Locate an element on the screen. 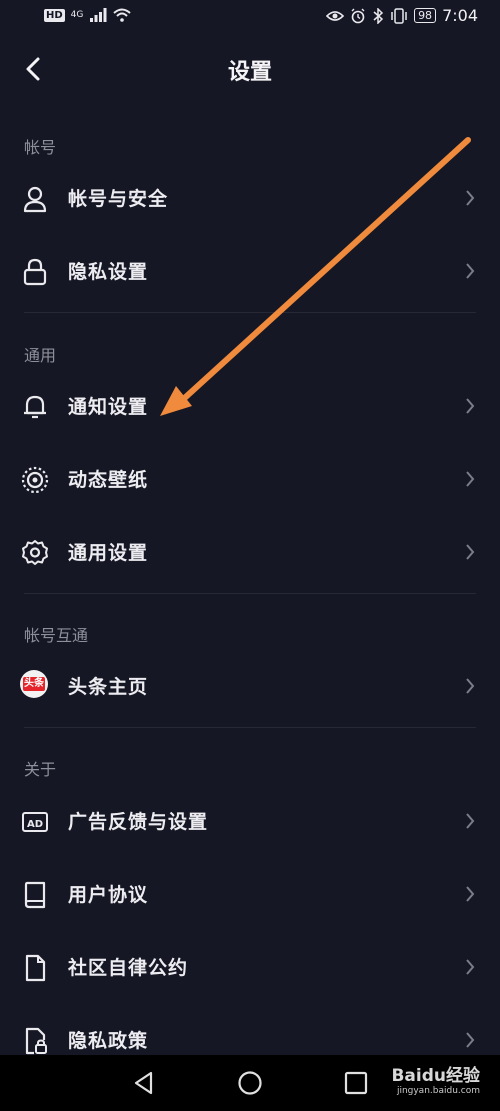 This screenshot has width=500, height=1111. status-left: HD 4G is located at coordinates (88, 15).